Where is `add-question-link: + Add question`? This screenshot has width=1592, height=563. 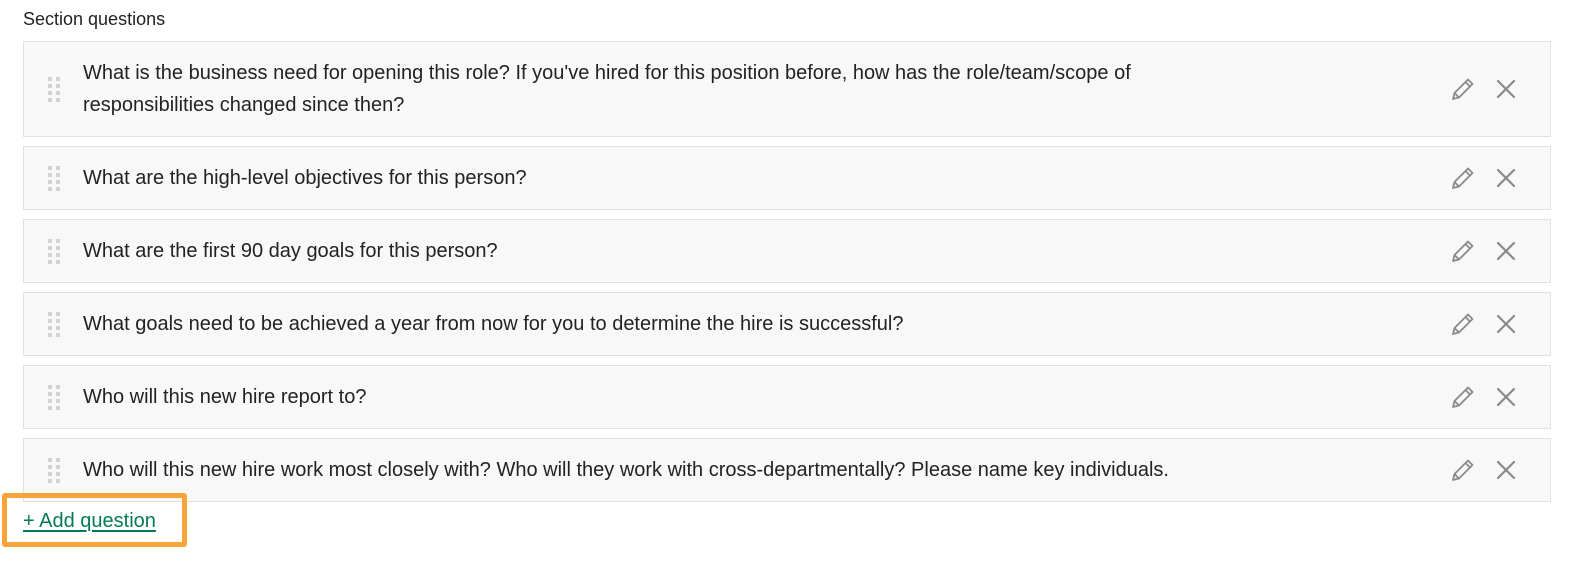 add-question-link: + Add question is located at coordinates (89, 521).